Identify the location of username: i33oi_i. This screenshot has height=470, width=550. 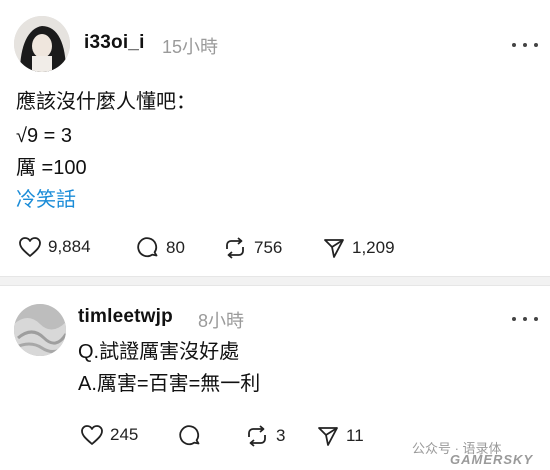
(114, 43).